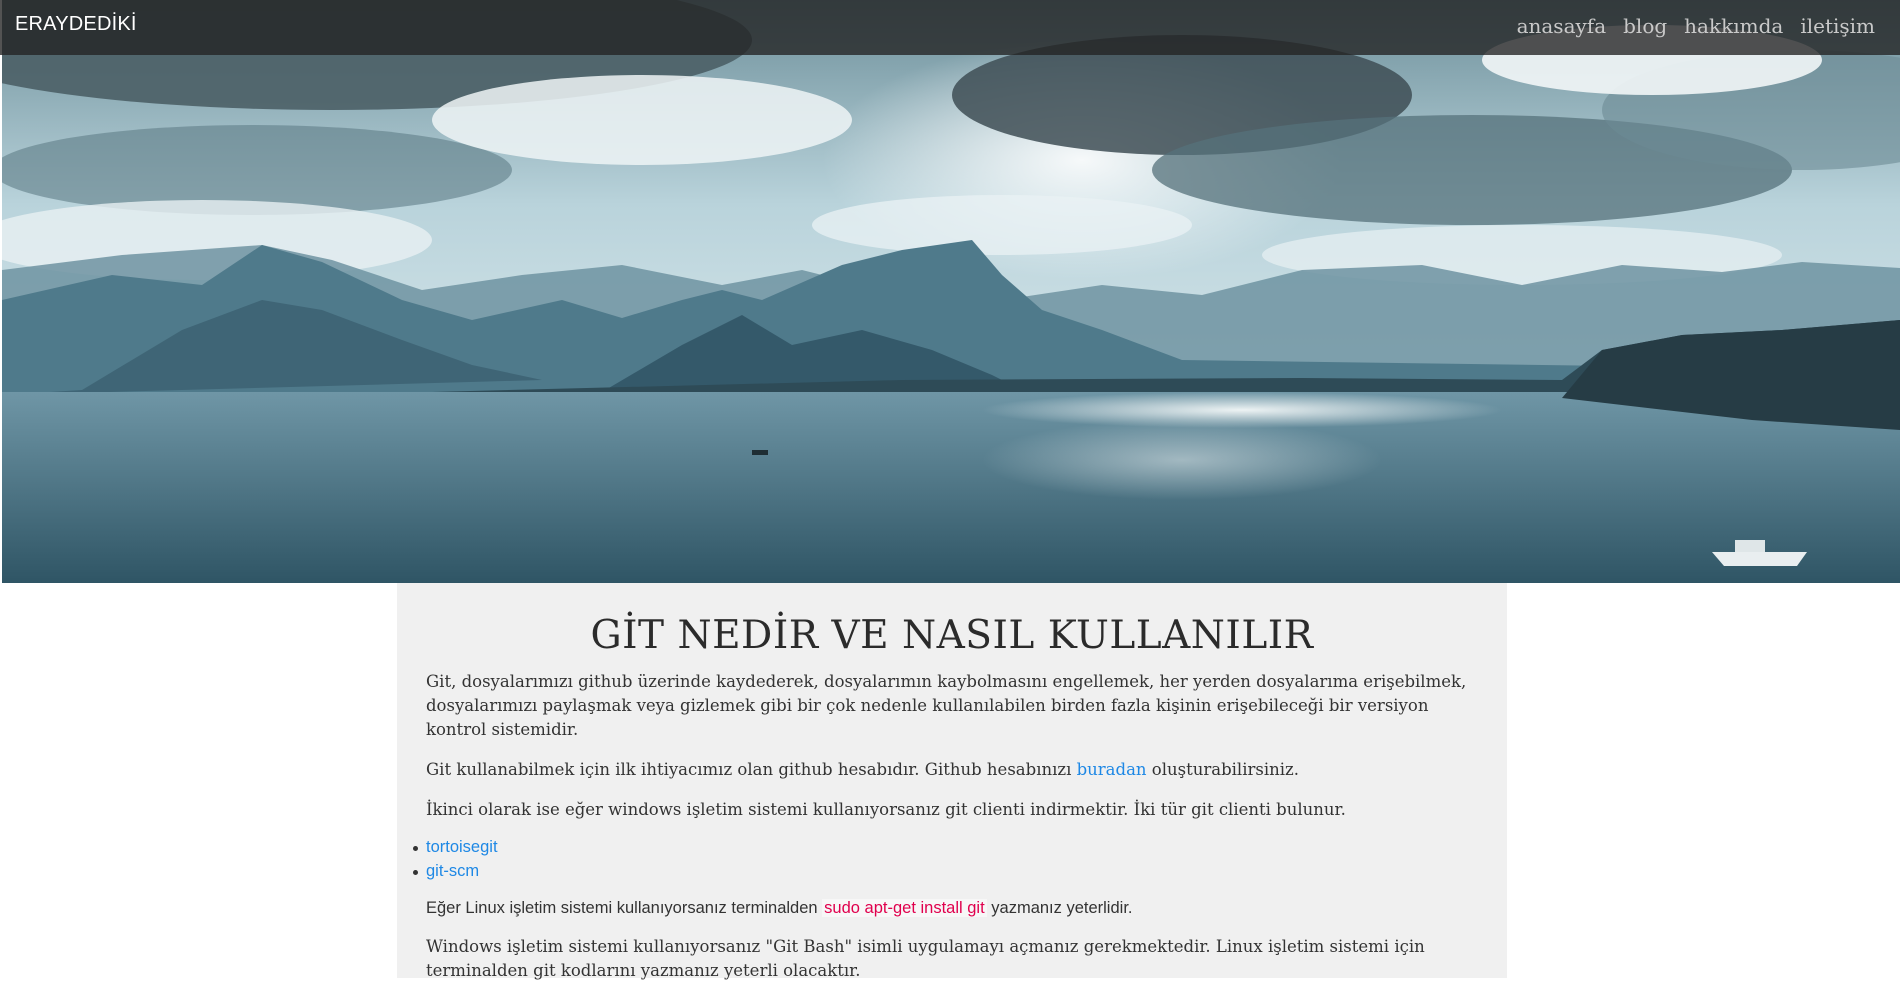 The height and width of the screenshot is (983, 1900). Describe the element at coordinates (1837, 26) in the screenshot. I see `nav-link-iletisim: iletişim` at that location.